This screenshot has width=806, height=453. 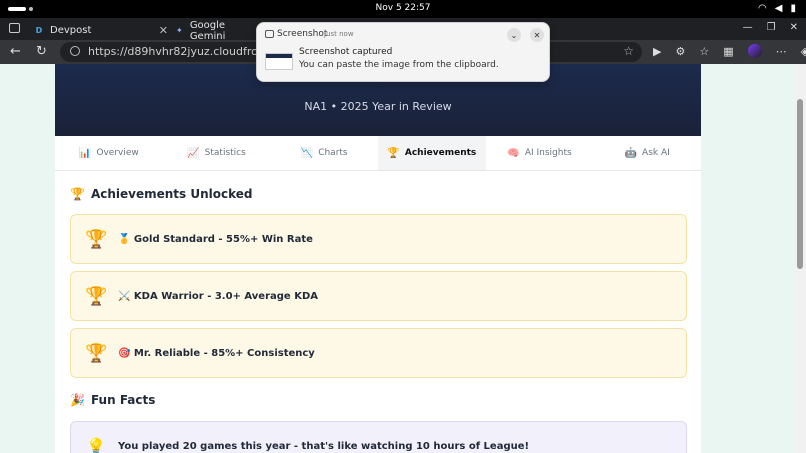 What do you see at coordinates (680, 51) in the screenshot?
I see `puzzle-icon: ⚙` at bounding box center [680, 51].